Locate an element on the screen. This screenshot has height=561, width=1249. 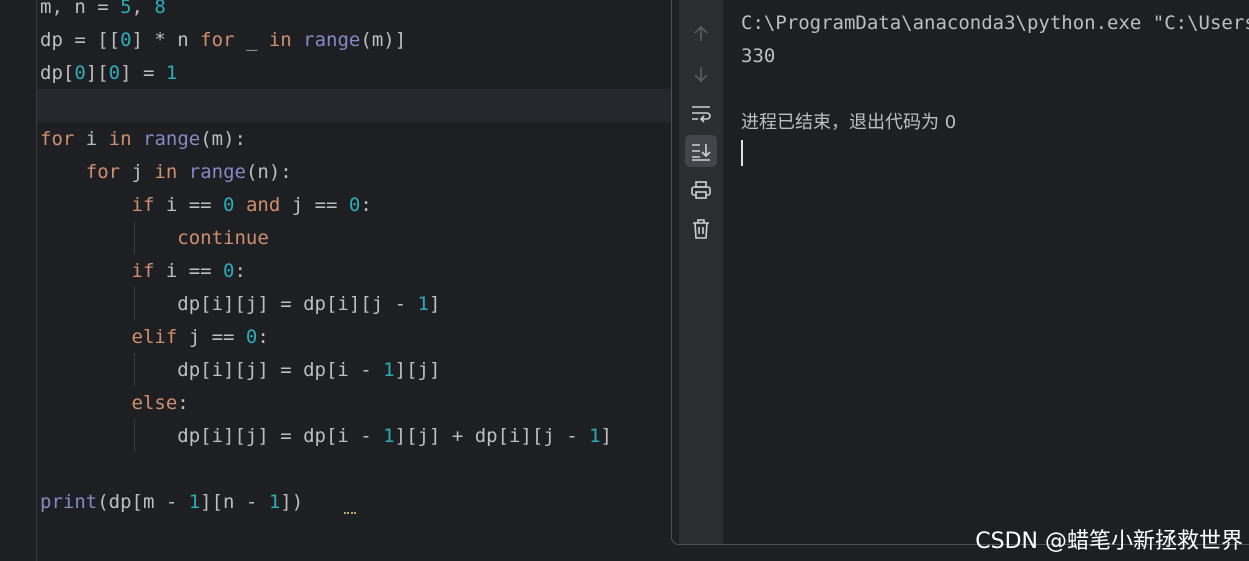
watermark: CSDN @蜡笔小新拯救世界 is located at coordinates (1109, 541).